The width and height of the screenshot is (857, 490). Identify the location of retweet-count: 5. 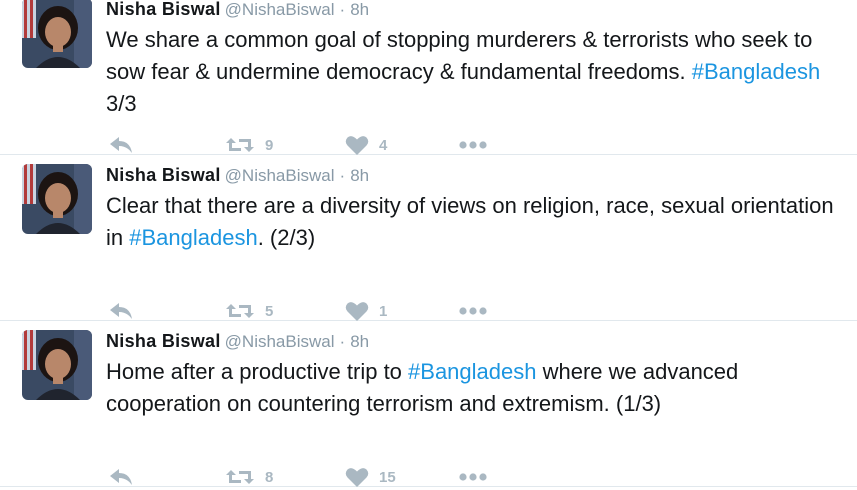
(269, 311).